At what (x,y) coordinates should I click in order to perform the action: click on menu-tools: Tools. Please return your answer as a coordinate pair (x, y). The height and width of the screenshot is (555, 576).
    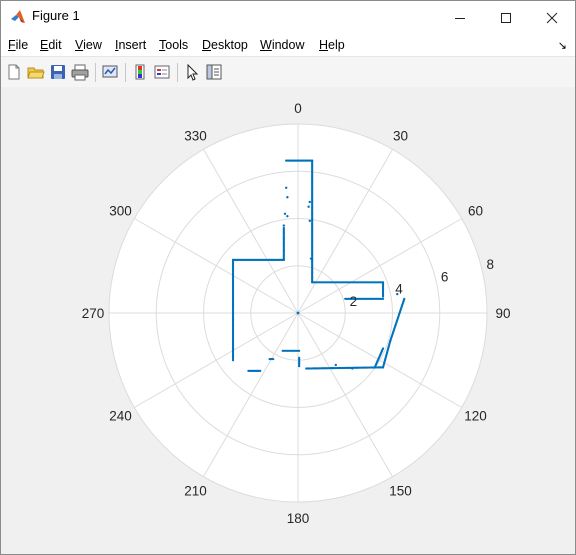
    Looking at the image, I should click on (173, 45).